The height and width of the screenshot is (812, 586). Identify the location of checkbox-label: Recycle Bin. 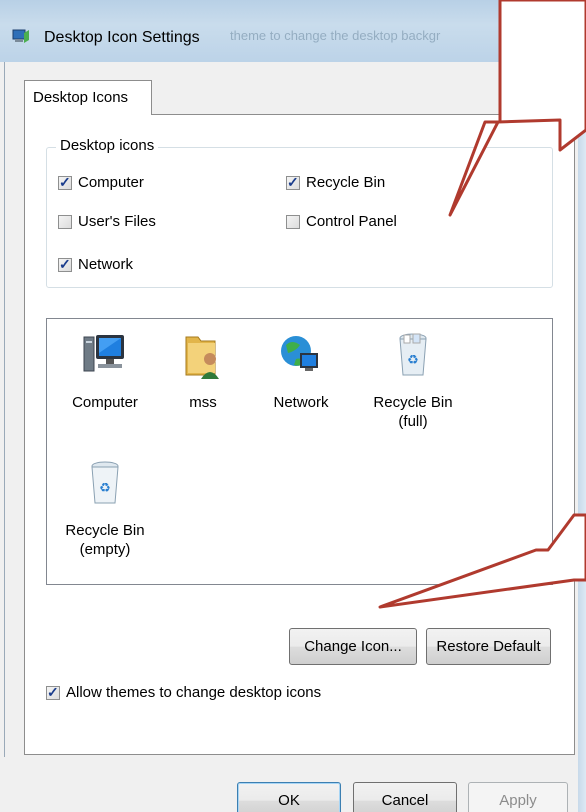
(346, 182).